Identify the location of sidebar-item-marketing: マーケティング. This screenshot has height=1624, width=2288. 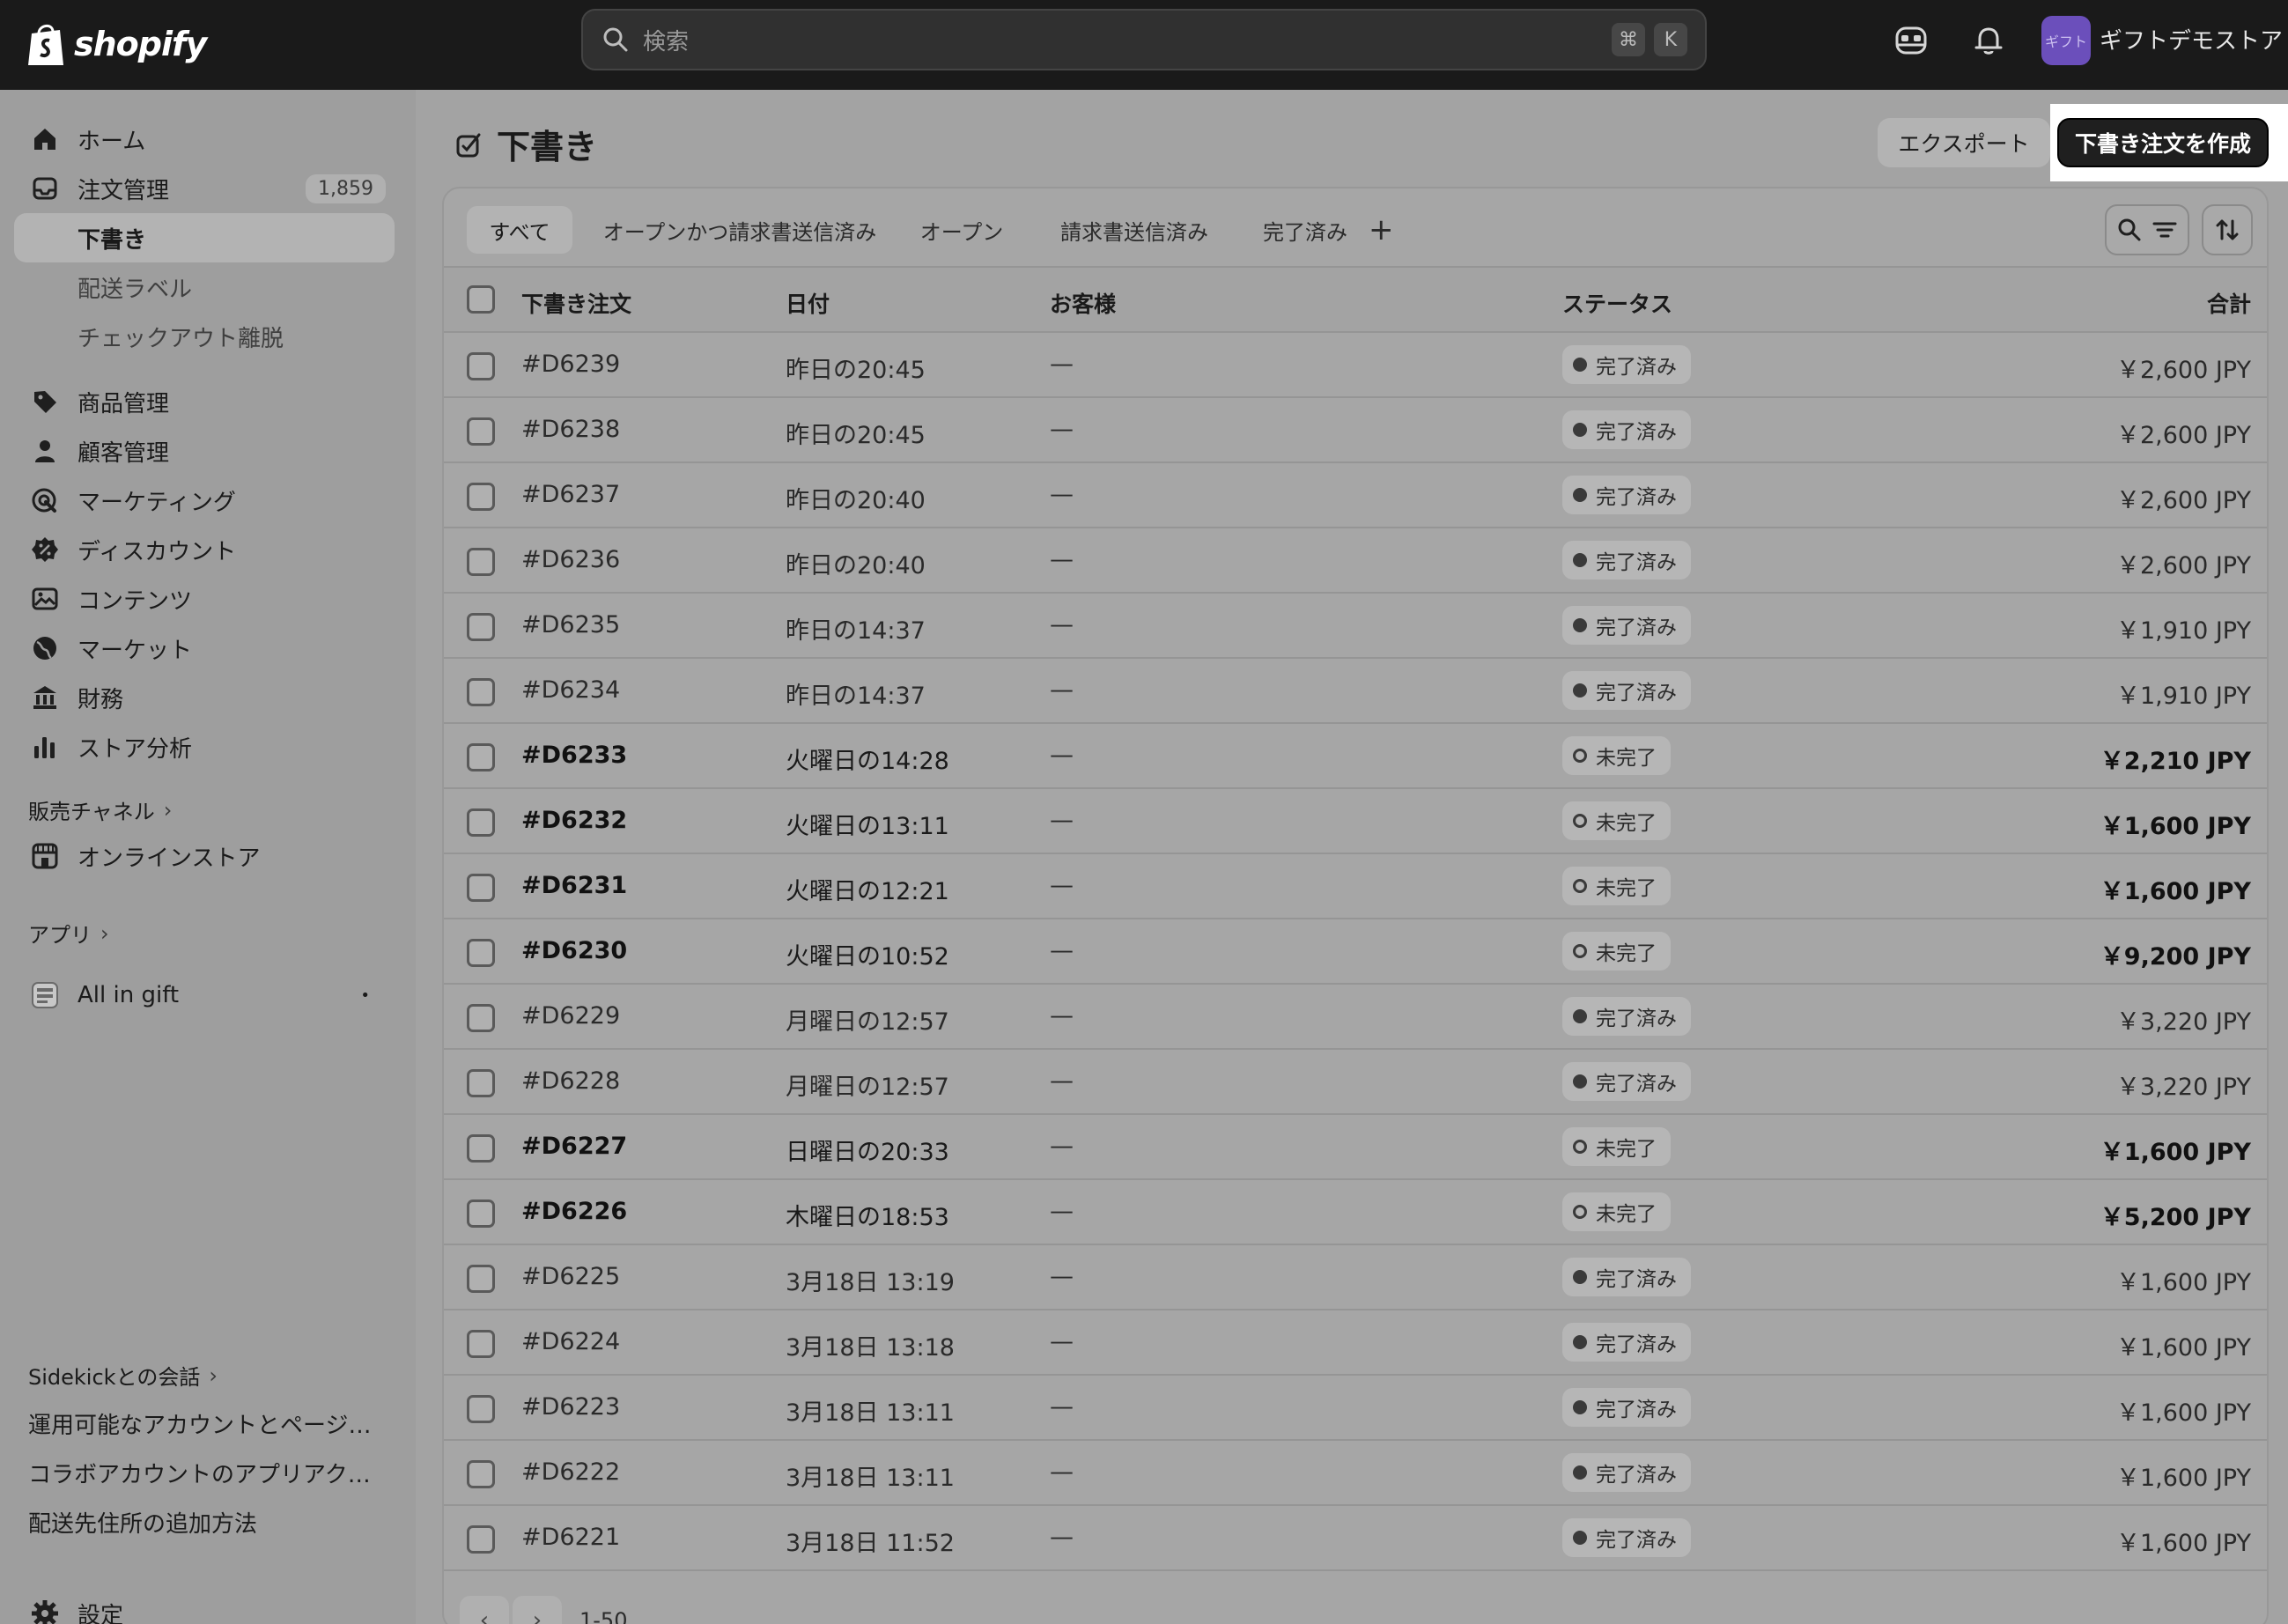
(204, 500).